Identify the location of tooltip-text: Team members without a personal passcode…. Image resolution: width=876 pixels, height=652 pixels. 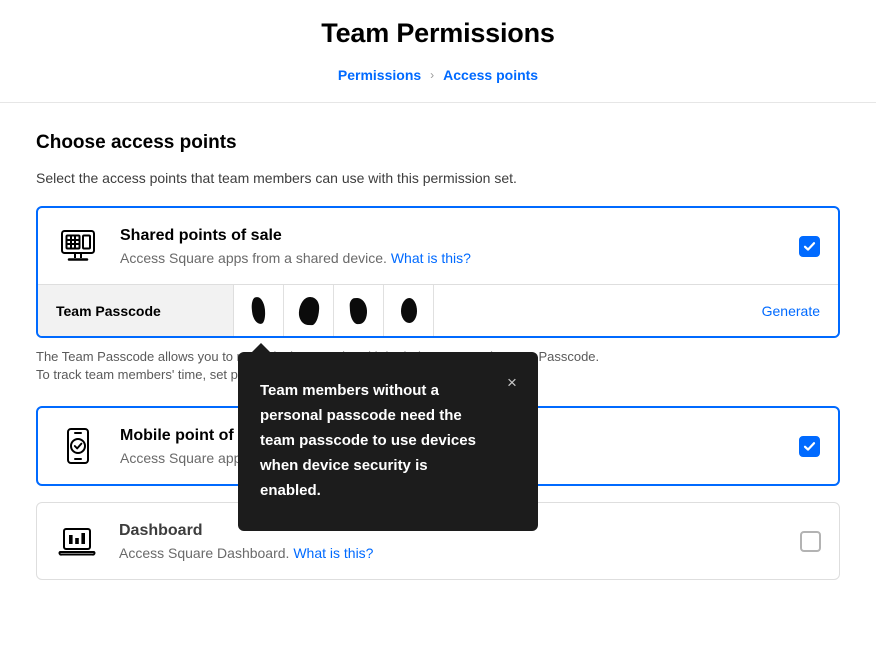
(368, 440).